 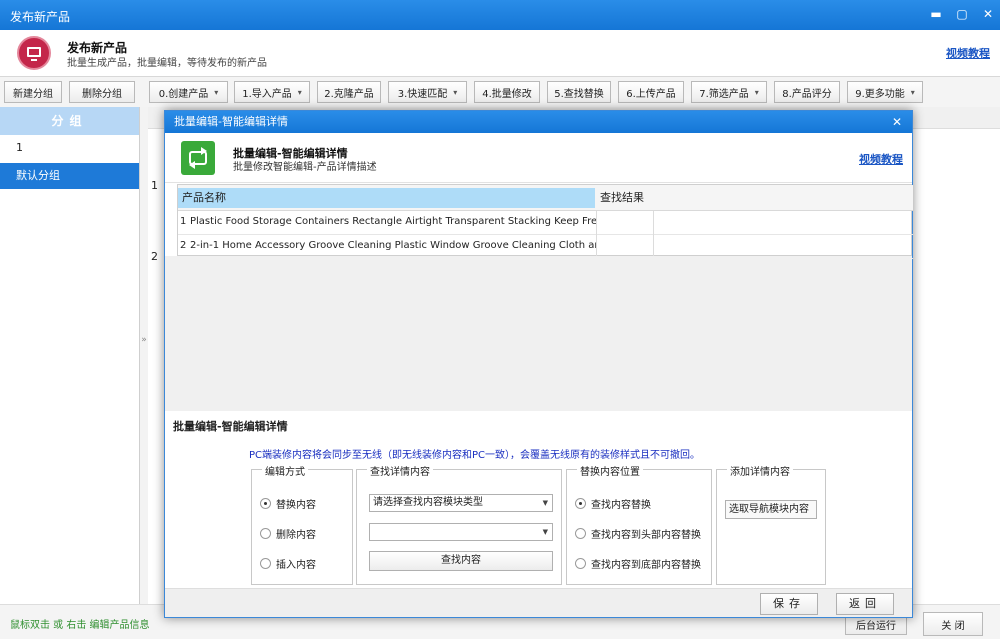 What do you see at coordinates (936, 14) in the screenshot?
I see `minimize-icon: ▬` at bounding box center [936, 14].